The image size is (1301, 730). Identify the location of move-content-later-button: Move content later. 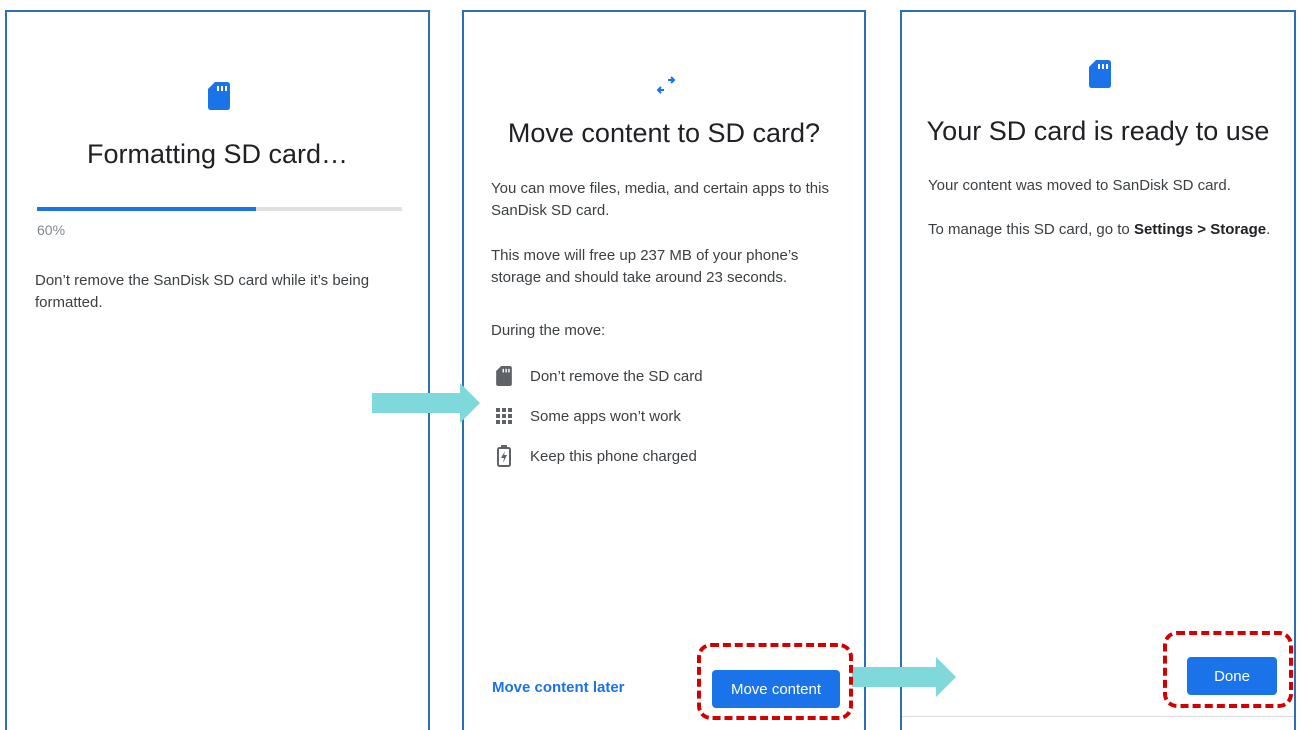
(558, 687).